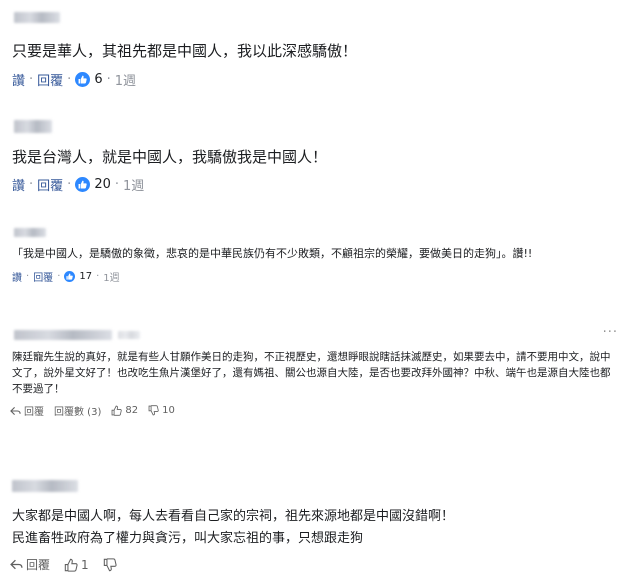  What do you see at coordinates (124, 410) in the screenshot?
I see `like-button: 82` at bounding box center [124, 410].